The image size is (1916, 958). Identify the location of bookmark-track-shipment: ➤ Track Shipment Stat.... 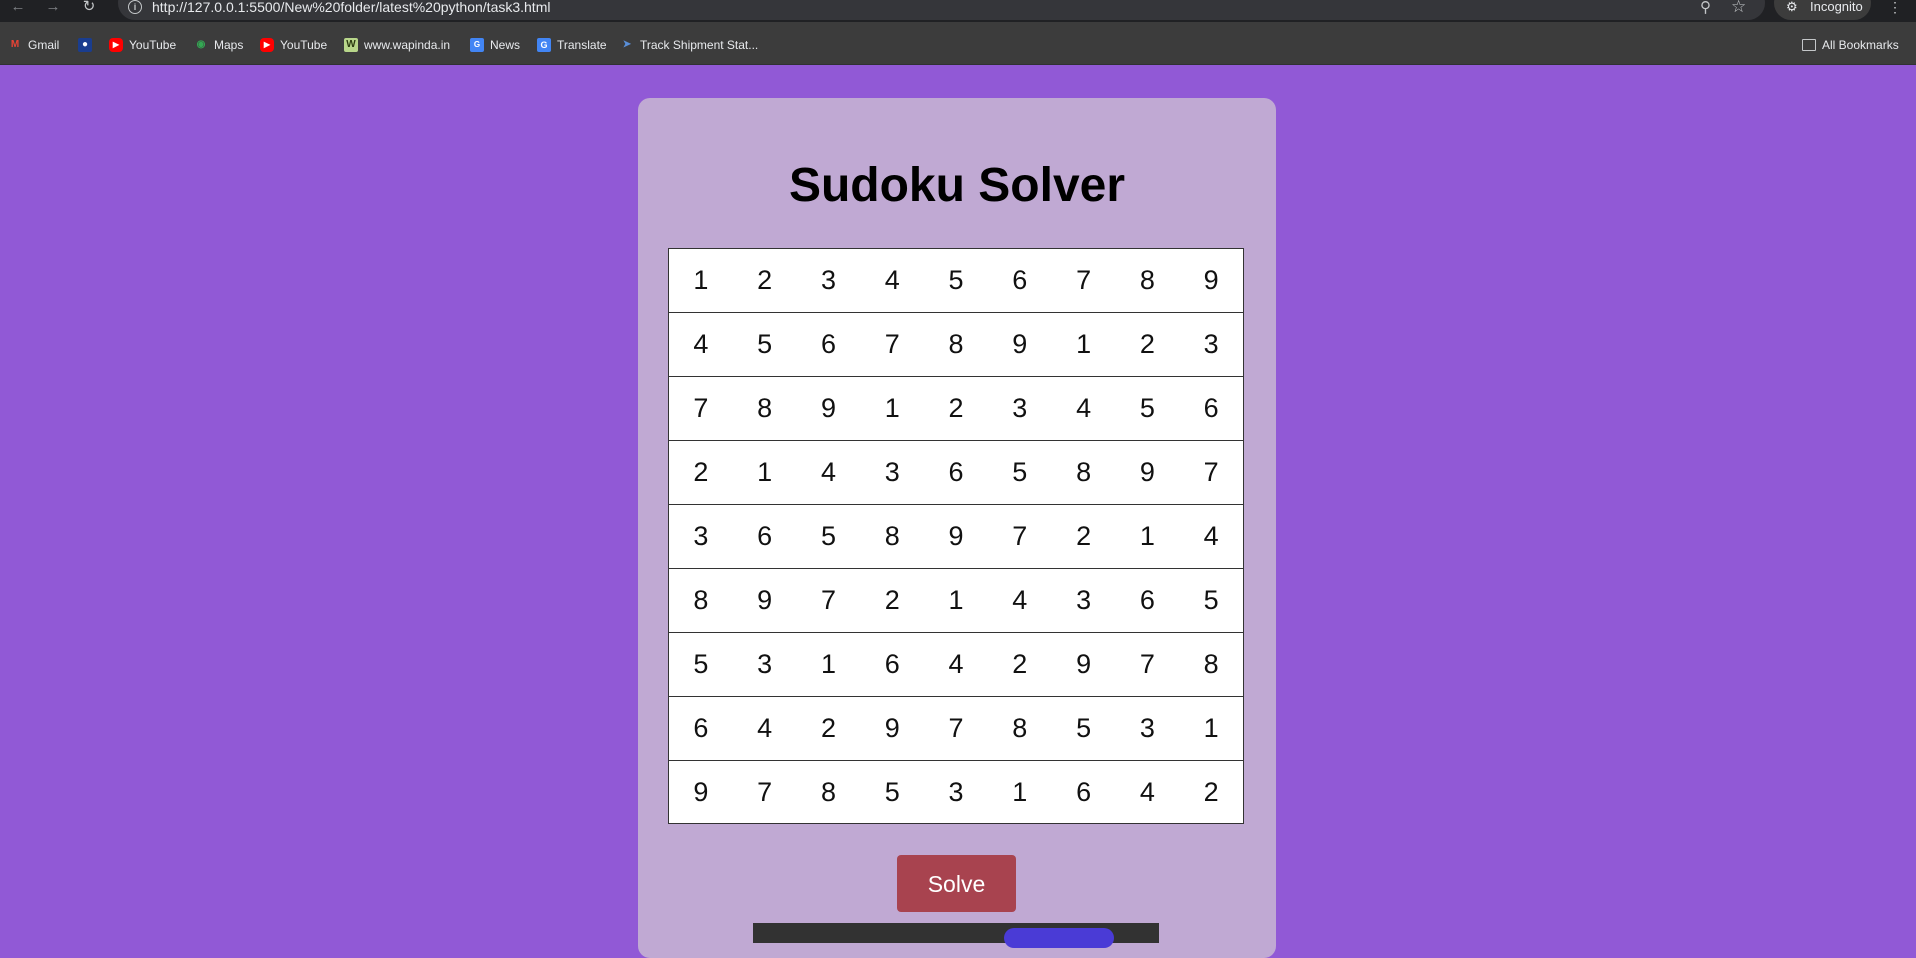
(689, 44).